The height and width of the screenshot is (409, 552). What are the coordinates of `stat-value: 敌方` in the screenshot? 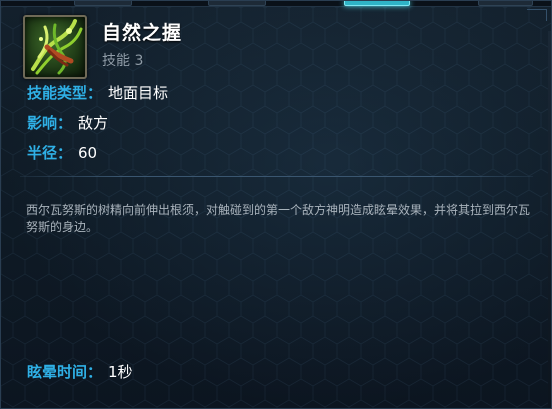 It's located at (93, 123).